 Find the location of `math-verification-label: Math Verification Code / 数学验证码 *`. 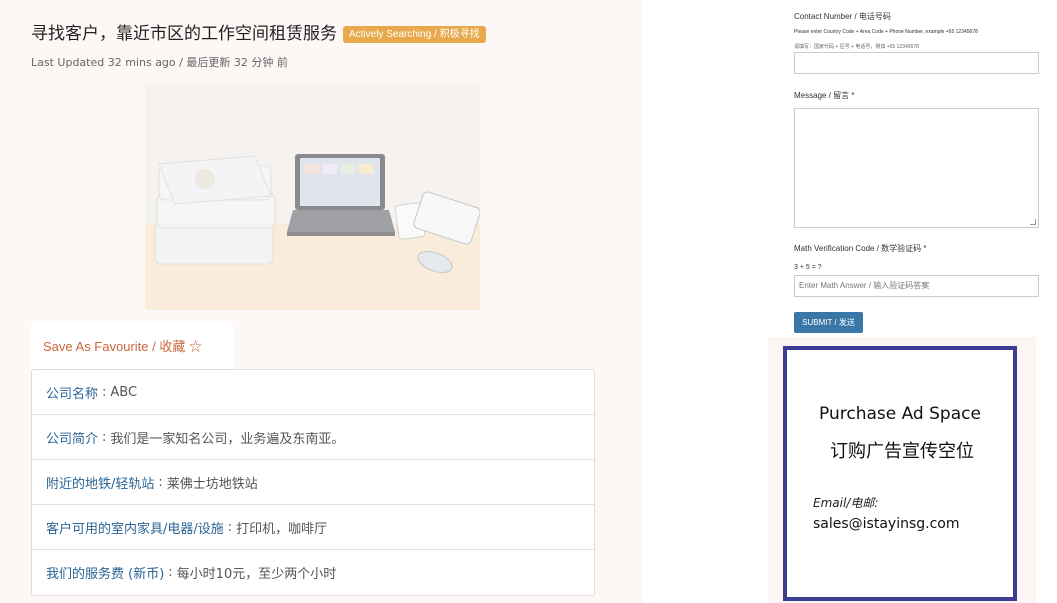

math-verification-label: Math Verification Code / 数学验证码 * is located at coordinates (860, 248).